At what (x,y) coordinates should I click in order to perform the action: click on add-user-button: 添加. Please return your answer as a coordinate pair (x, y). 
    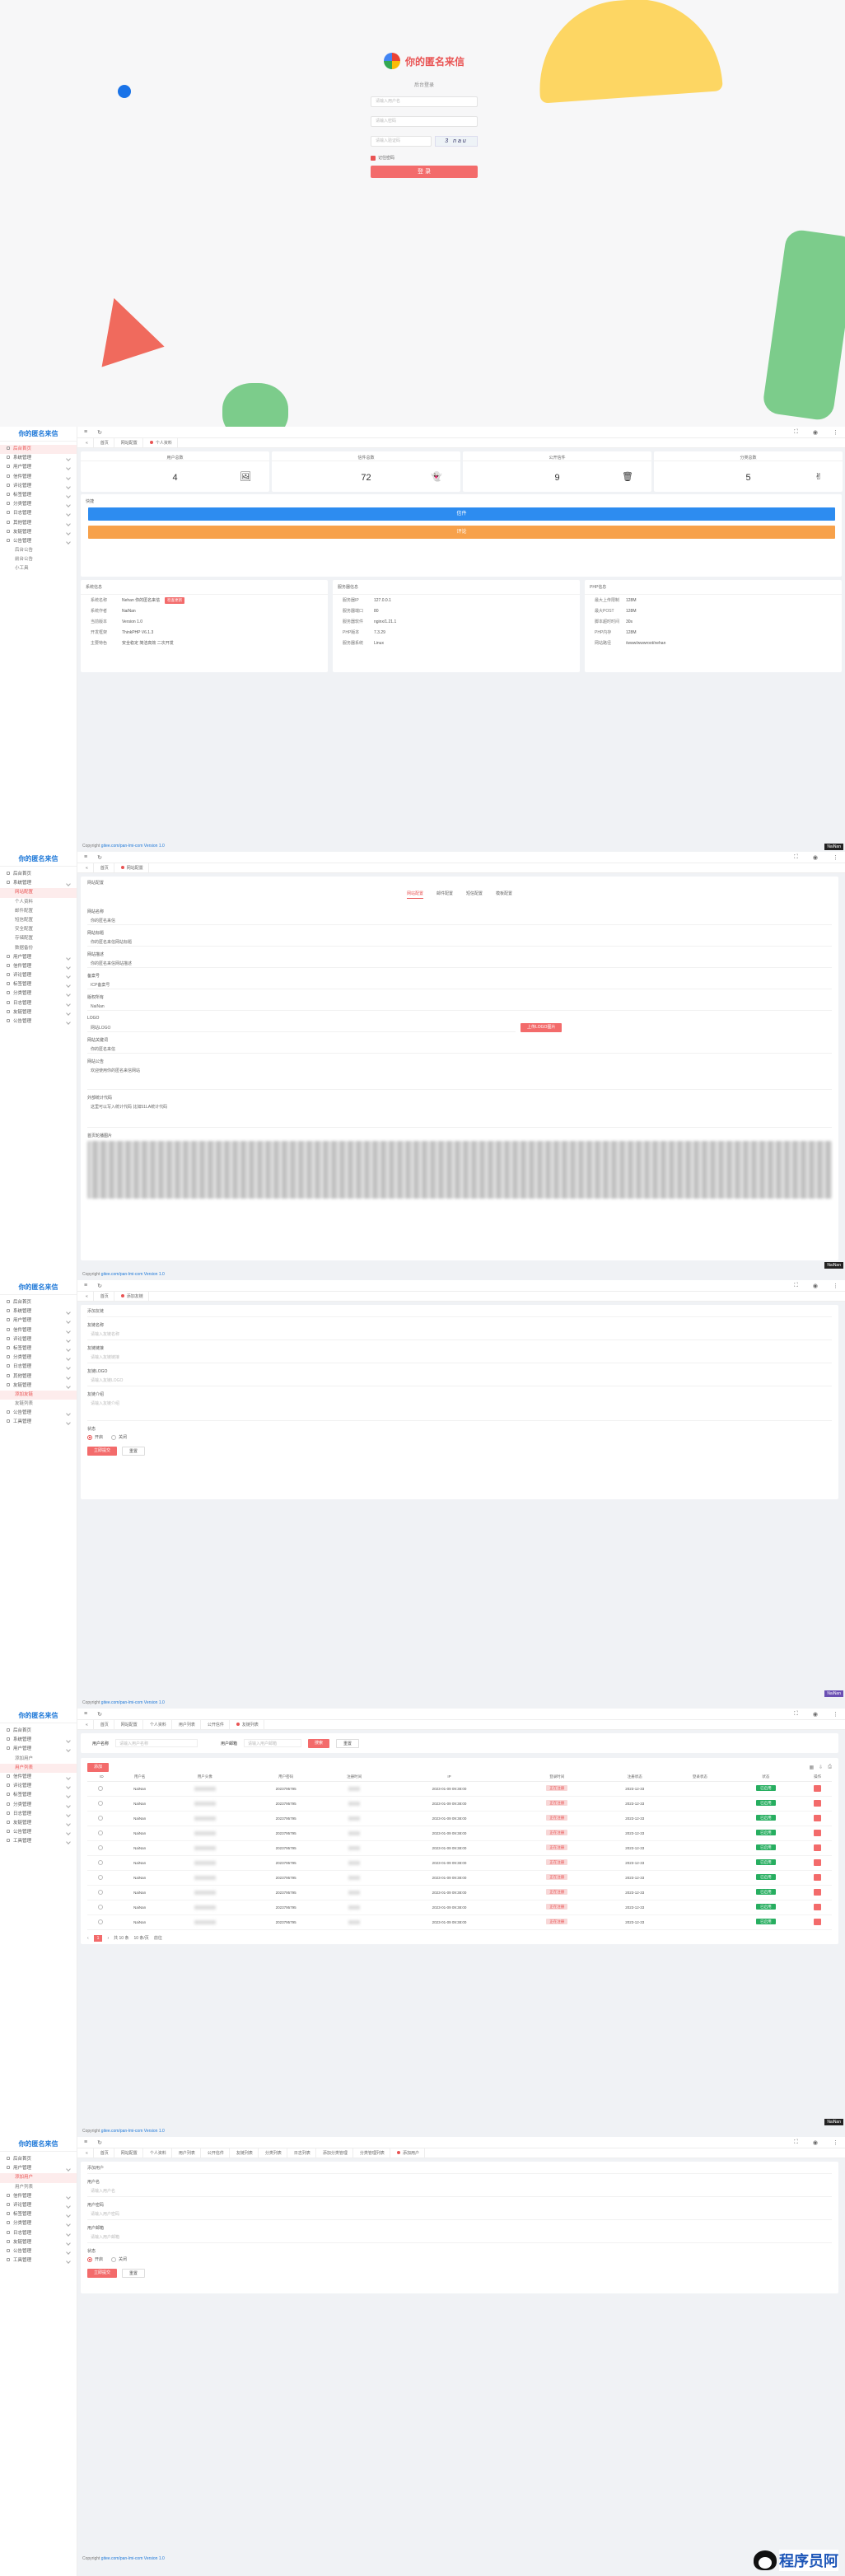
    Looking at the image, I should click on (98, 1767).